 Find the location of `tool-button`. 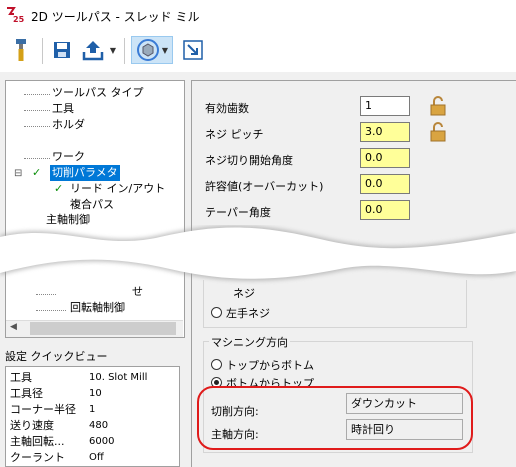

tool-button is located at coordinates (21, 50).